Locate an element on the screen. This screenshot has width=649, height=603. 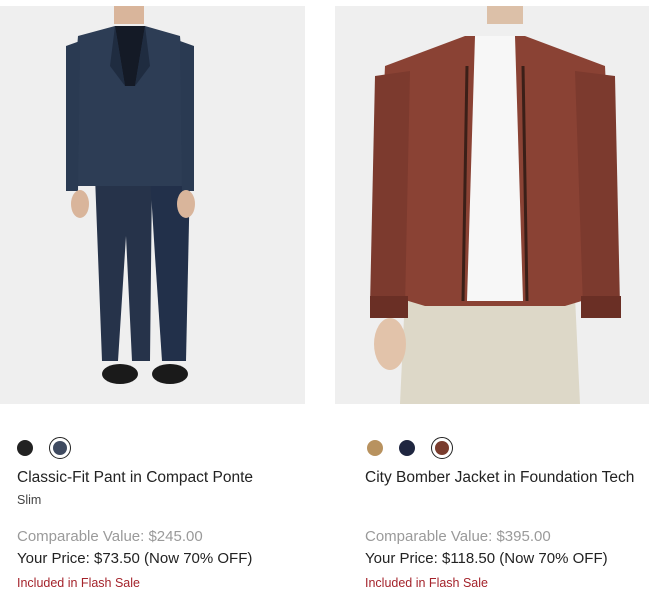
product-title: City Bomber Jacket in Foundation Tech is located at coordinates (500, 478).